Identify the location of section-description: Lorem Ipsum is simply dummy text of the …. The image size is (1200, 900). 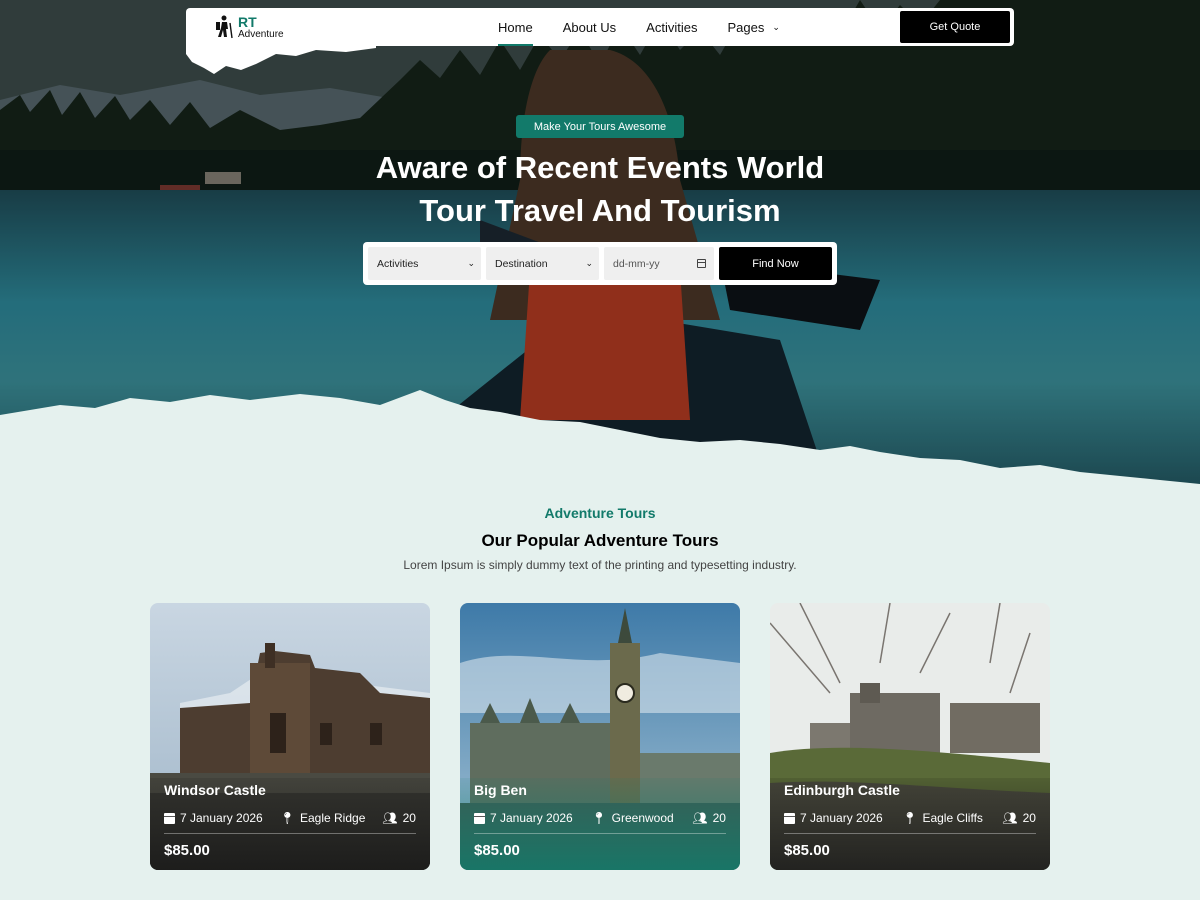
(600, 565).